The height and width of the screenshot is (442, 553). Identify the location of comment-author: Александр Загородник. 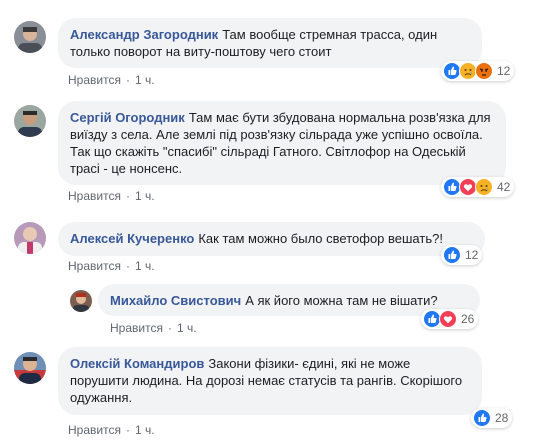
(144, 34).